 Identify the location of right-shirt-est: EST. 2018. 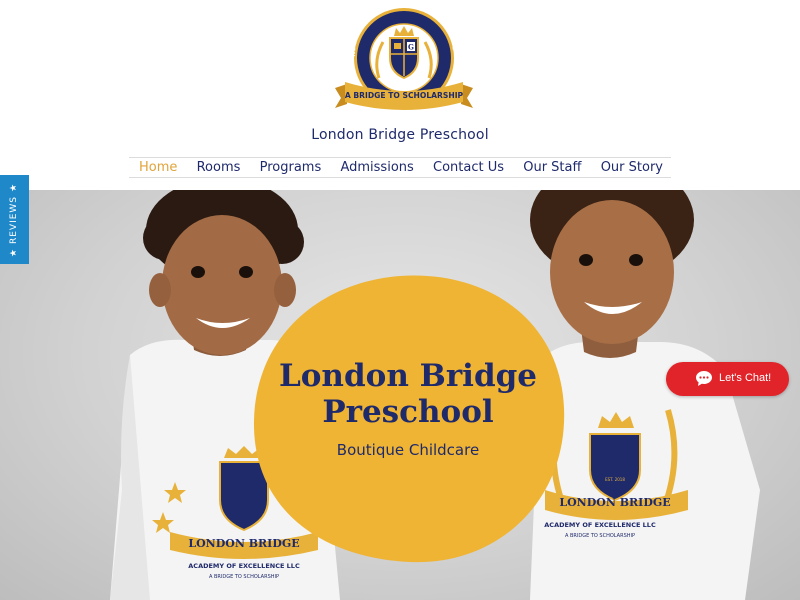
(615, 479).